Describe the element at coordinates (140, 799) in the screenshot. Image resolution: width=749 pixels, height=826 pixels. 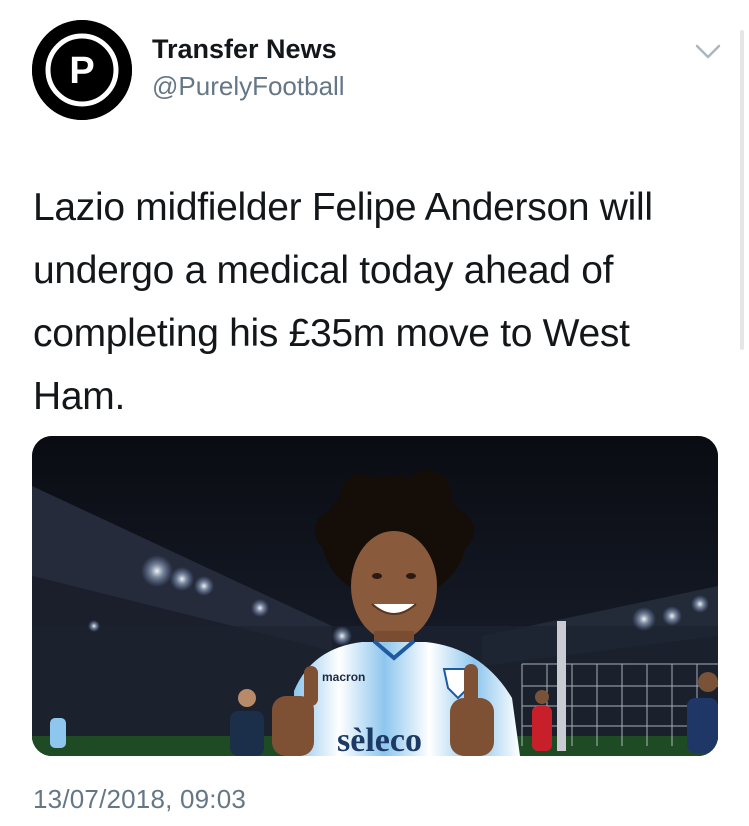
I see `tweet-timestamp: 13/07/2018, 09:03` at that location.